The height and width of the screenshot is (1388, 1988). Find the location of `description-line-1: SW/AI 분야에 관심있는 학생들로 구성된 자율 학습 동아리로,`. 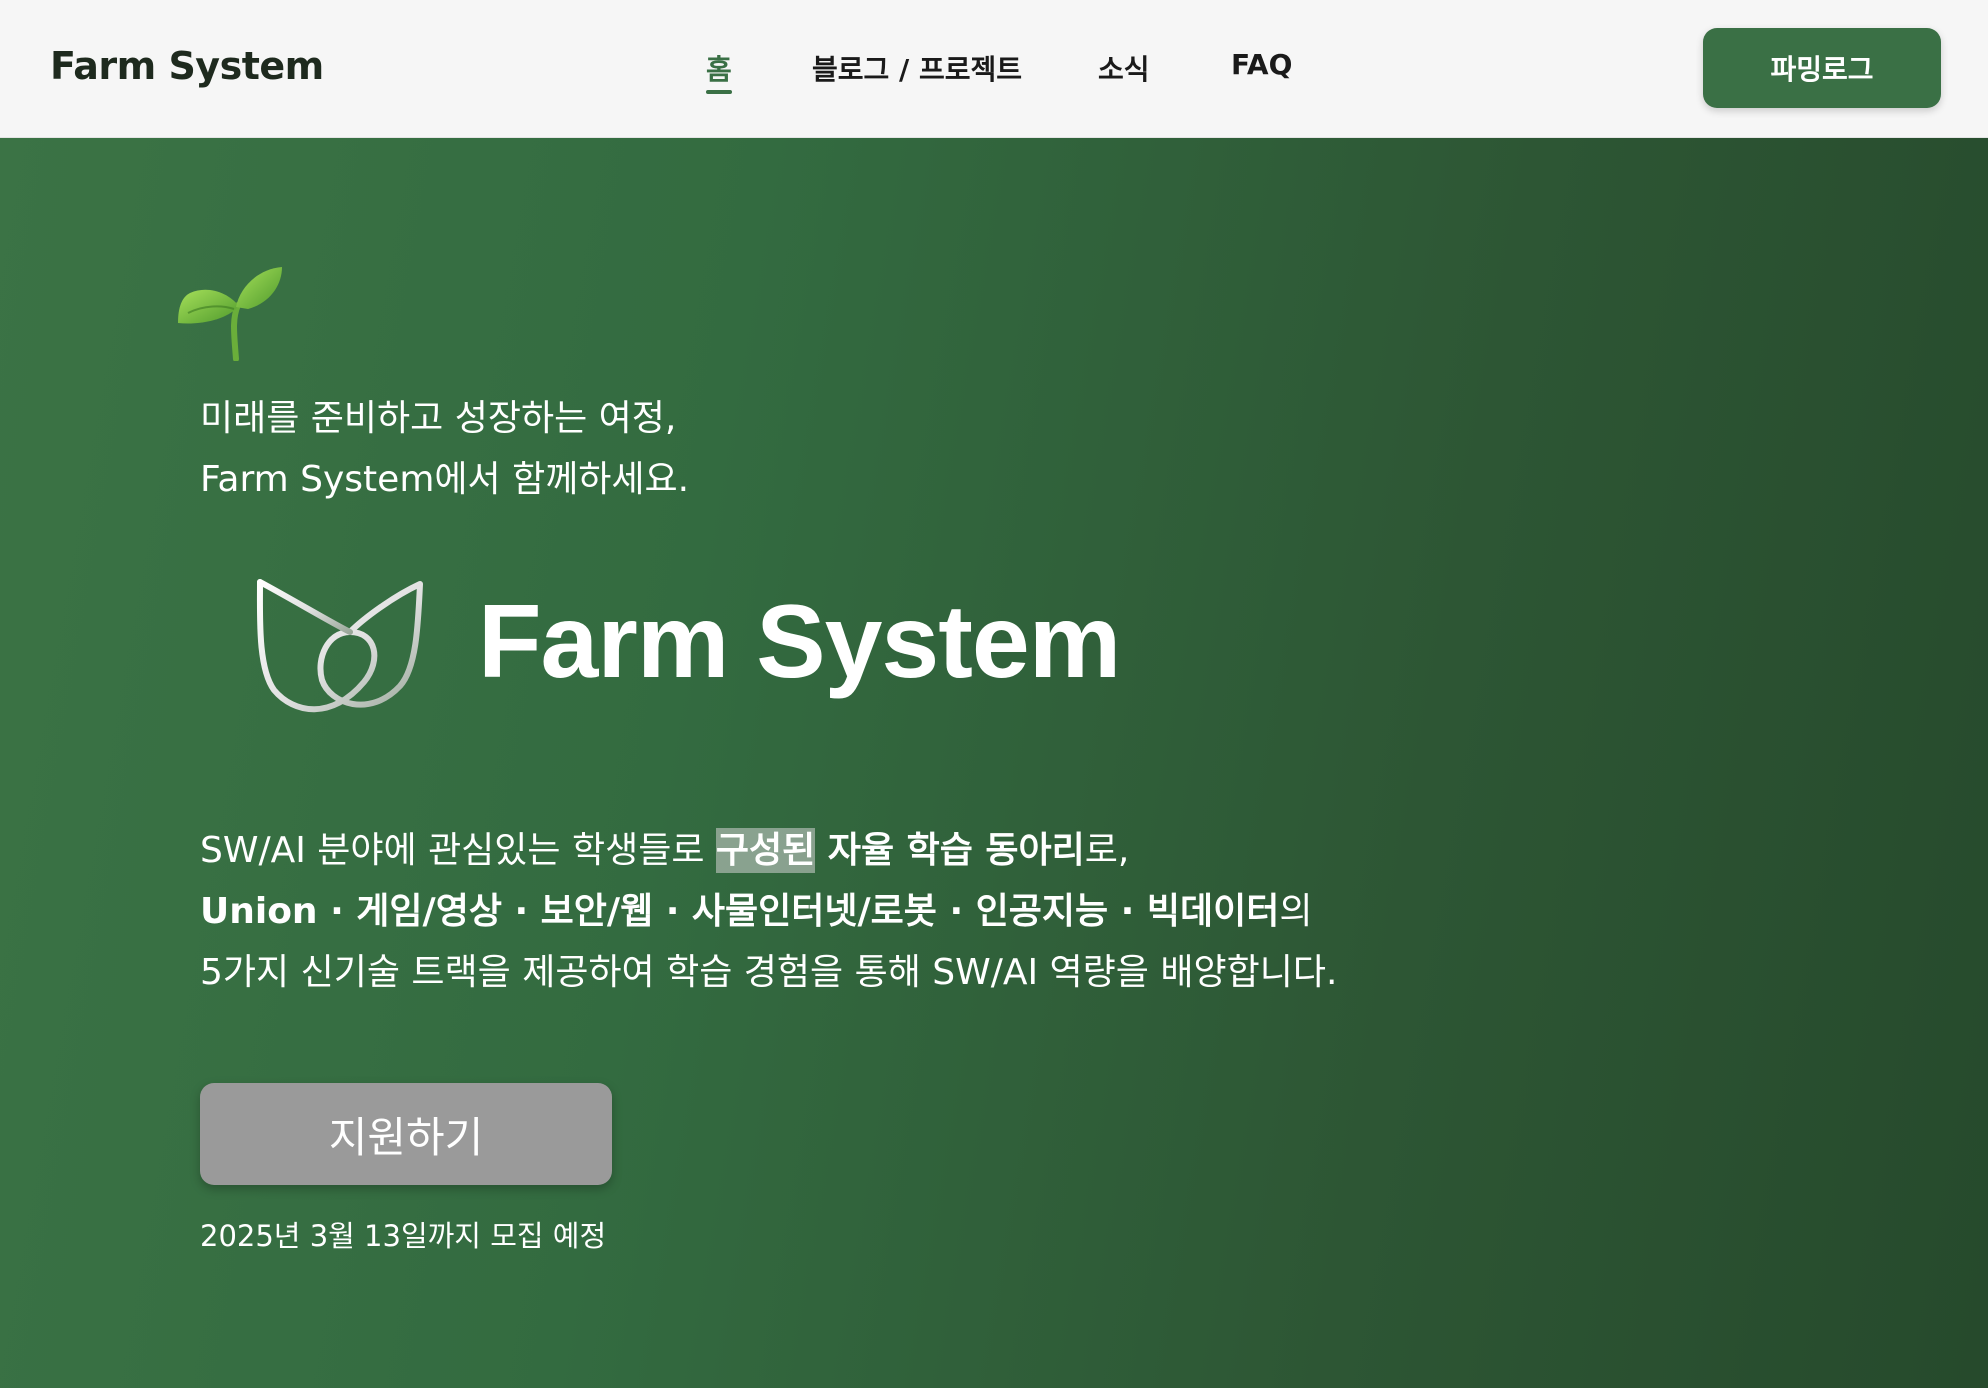

description-line-1: SW/AI 분야에 관심있는 학생들로 구성된 자율 학습 동아리로, is located at coordinates (768, 850).